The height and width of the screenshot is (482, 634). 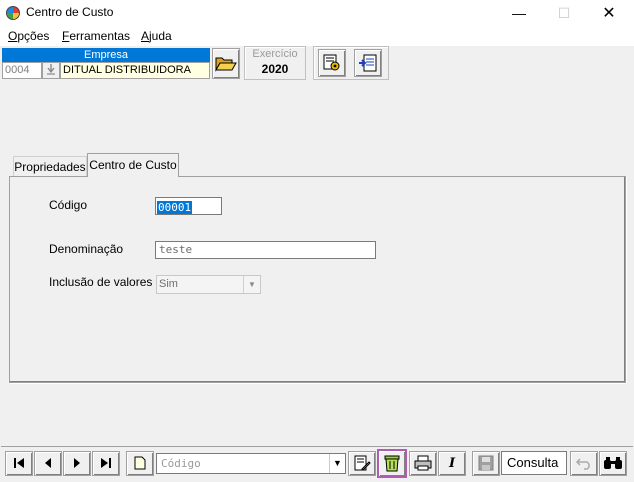 I want to click on codigo-value: 00001, so click(x=175, y=207).